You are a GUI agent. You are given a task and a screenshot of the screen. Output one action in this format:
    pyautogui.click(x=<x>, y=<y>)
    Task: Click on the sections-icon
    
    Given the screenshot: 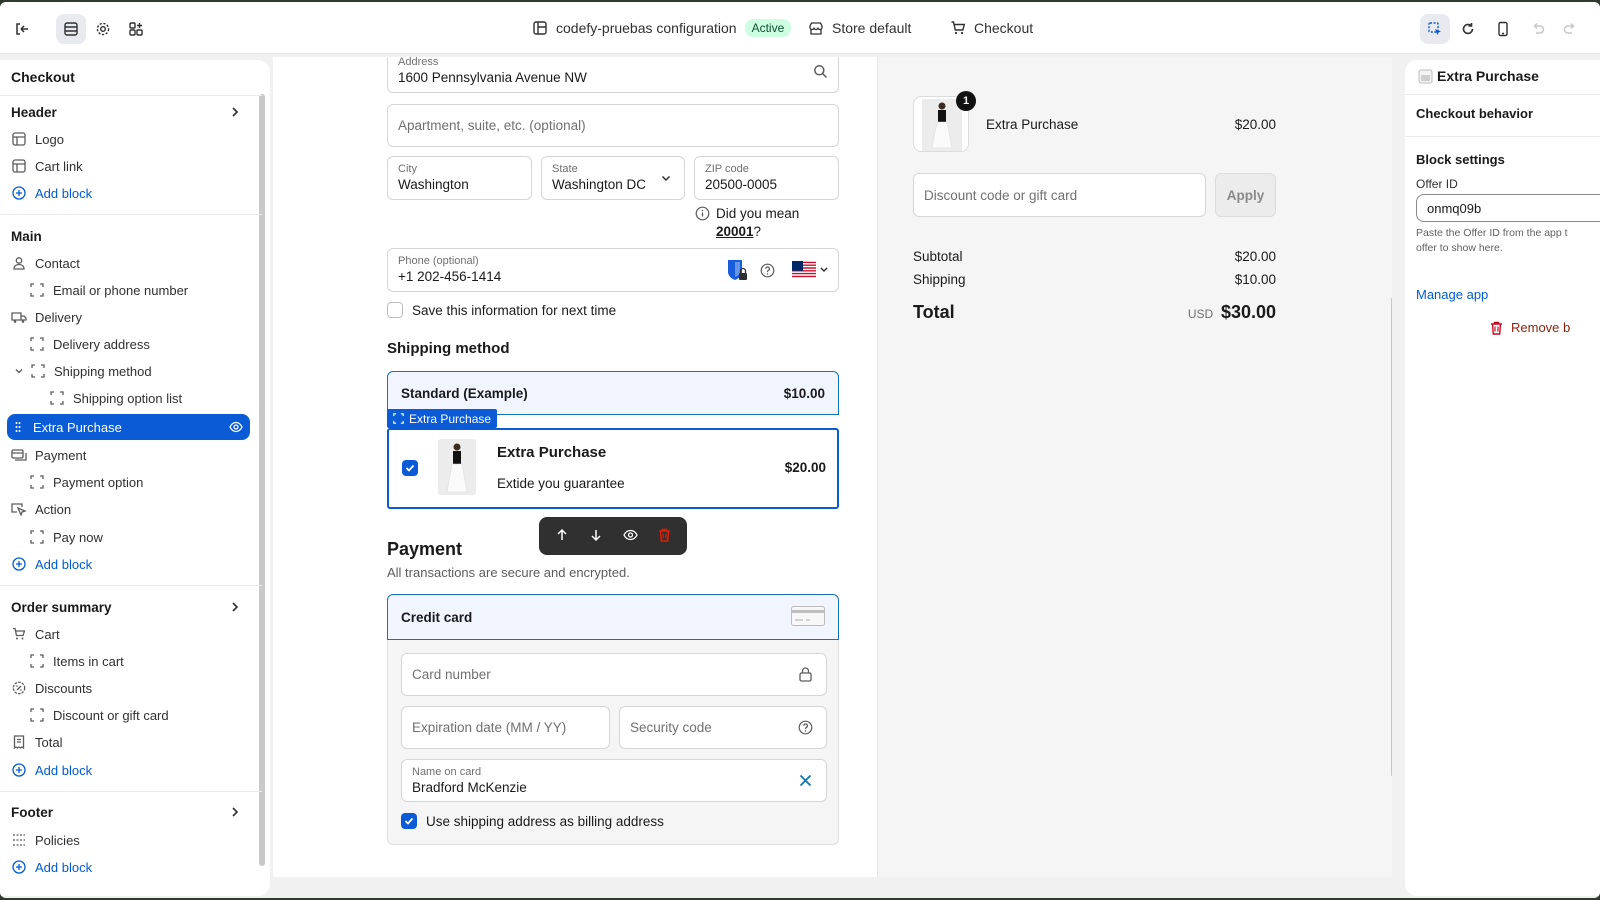 What is the action you would take?
    pyautogui.click(x=71, y=29)
    